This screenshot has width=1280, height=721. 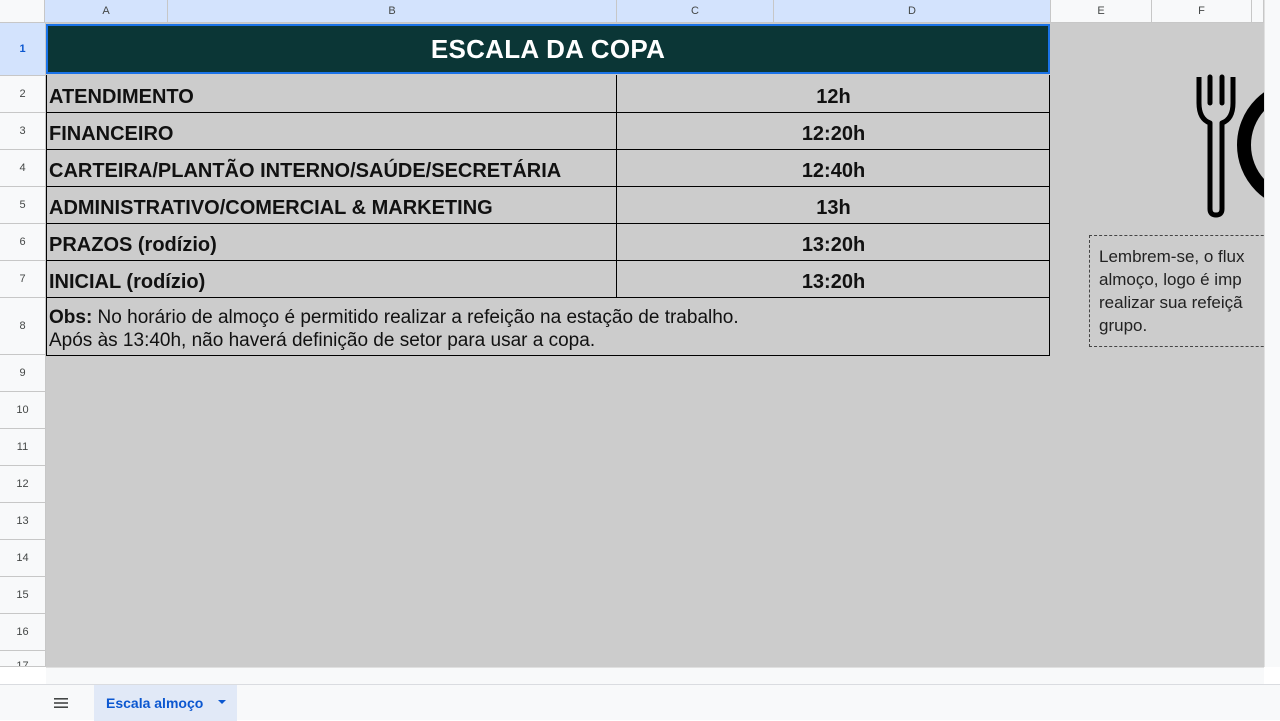 I want to click on row-header-6: 6, so click(x=23, y=242).